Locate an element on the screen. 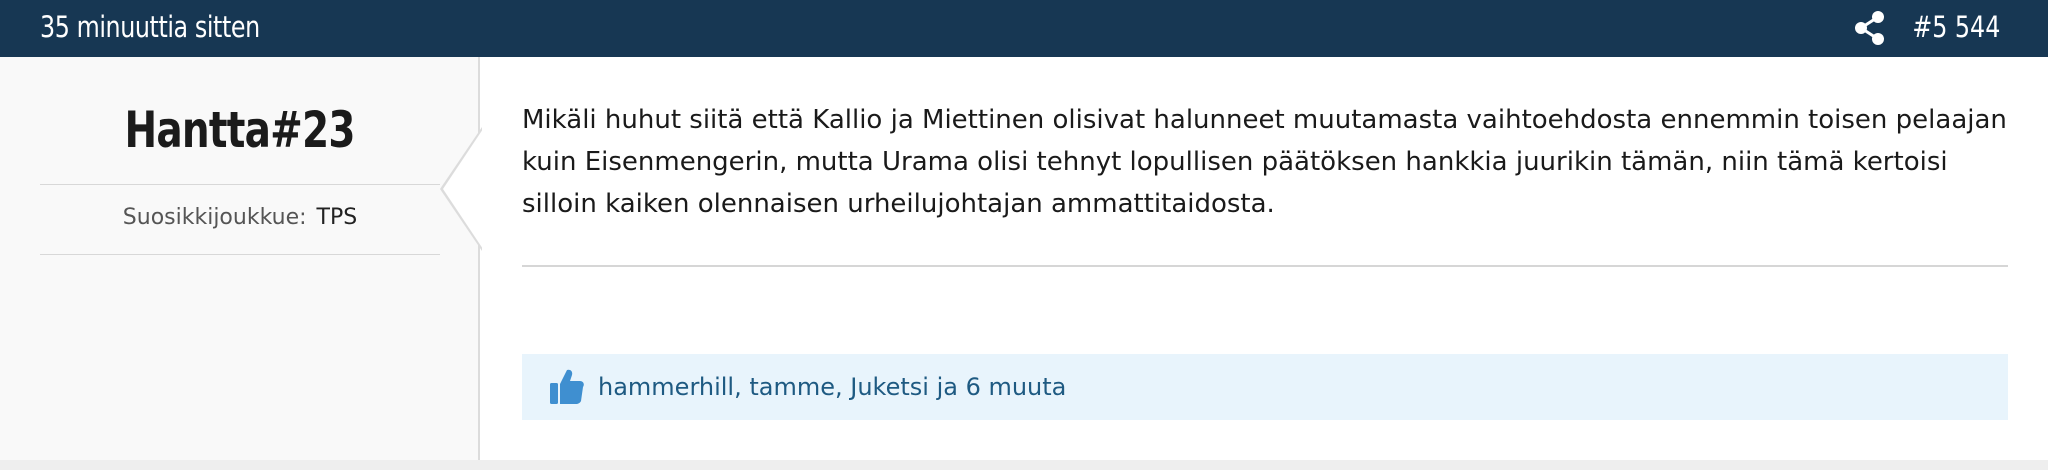 This screenshot has width=2048, height=470. user-divider-bottom is located at coordinates (240, 254).